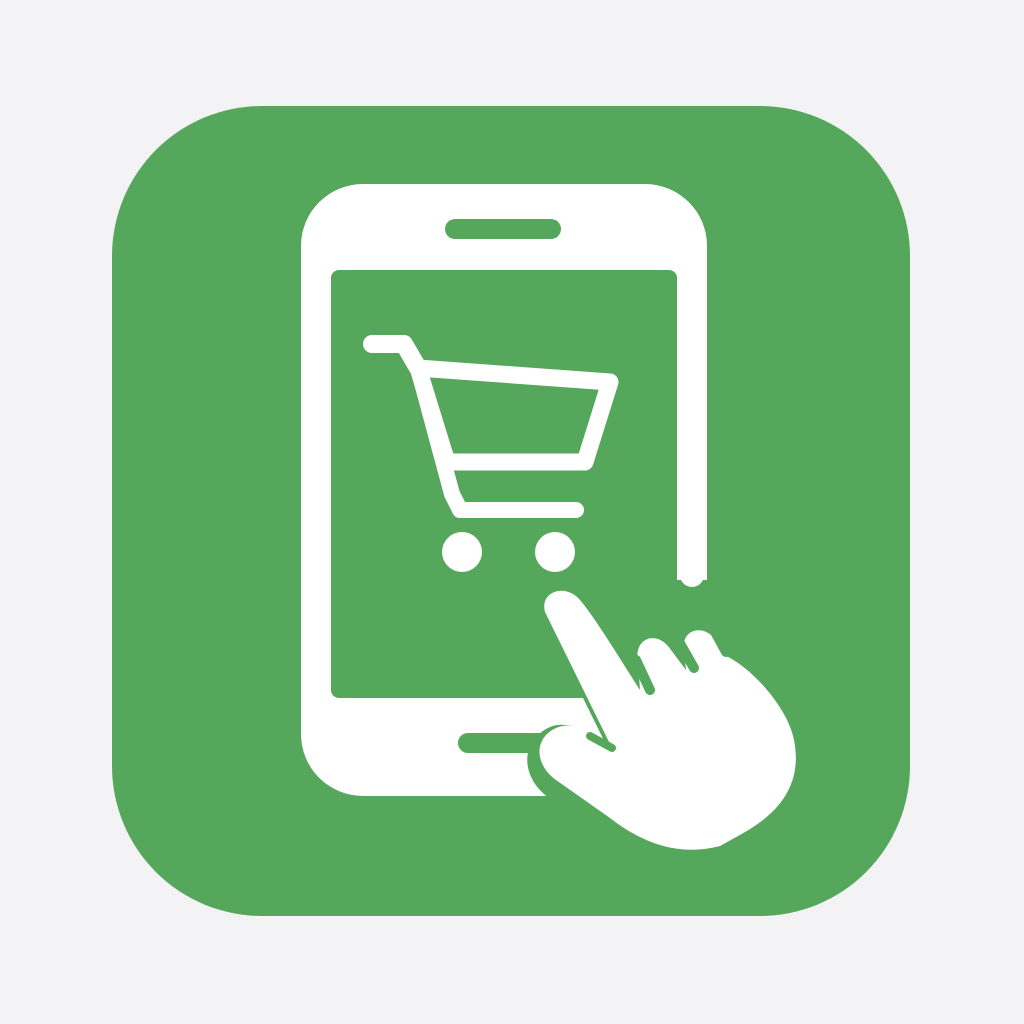  I want to click on speaker-slot, so click(503, 229).